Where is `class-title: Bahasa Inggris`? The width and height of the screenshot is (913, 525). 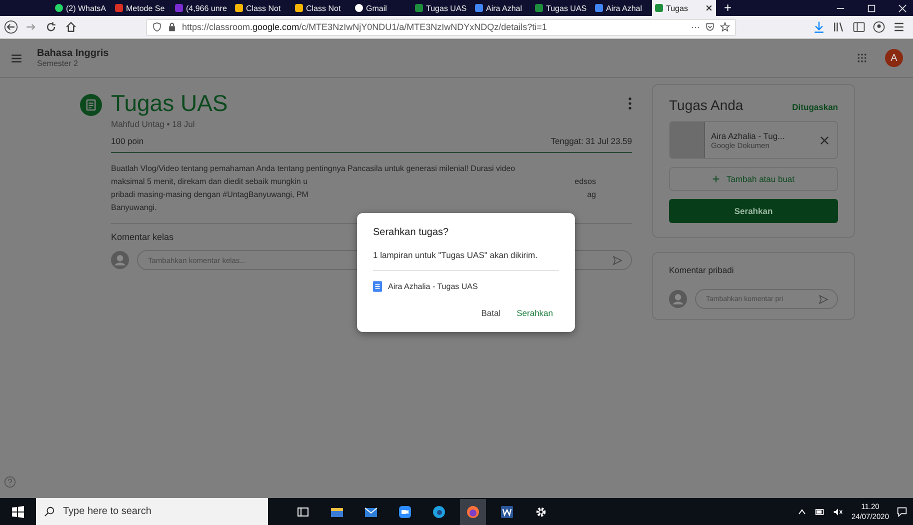 class-title: Bahasa Inggris is located at coordinates (440, 53).